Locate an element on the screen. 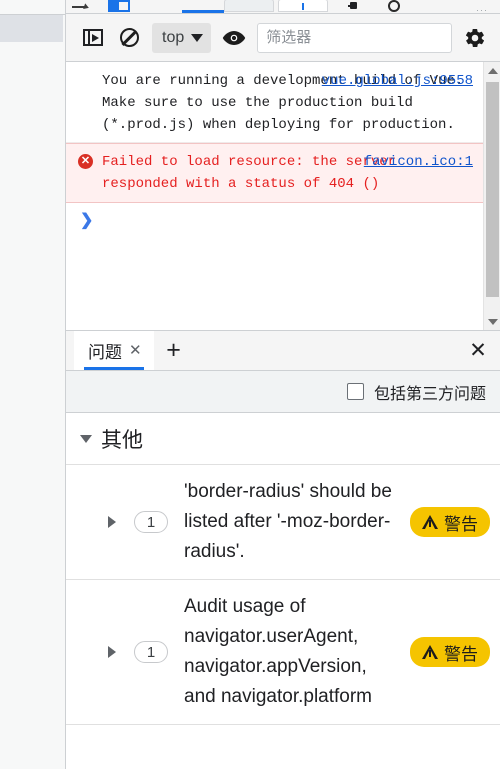 This screenshot has height=769, width=500. console-message-source-link: favicon.ico:1 is located at coordinates (418, 162).